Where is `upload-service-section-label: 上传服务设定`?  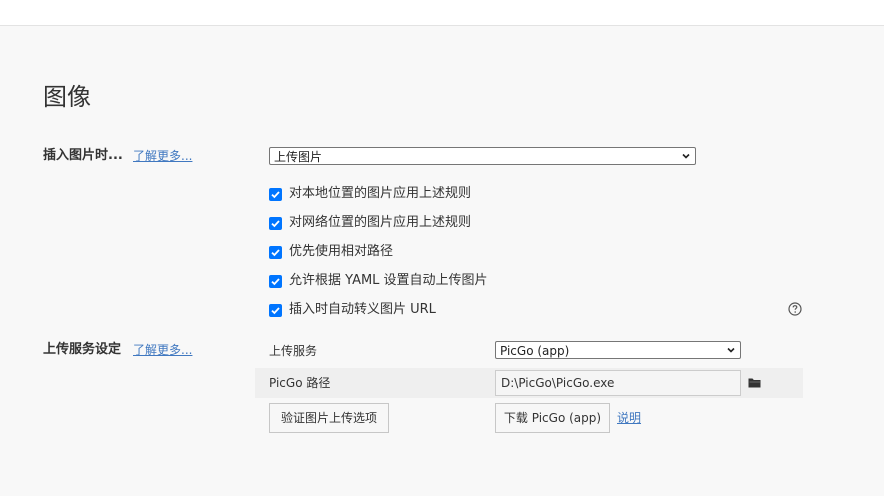
upload-service-section-label: 上传服务设定 is located at coordinates (82, 349).